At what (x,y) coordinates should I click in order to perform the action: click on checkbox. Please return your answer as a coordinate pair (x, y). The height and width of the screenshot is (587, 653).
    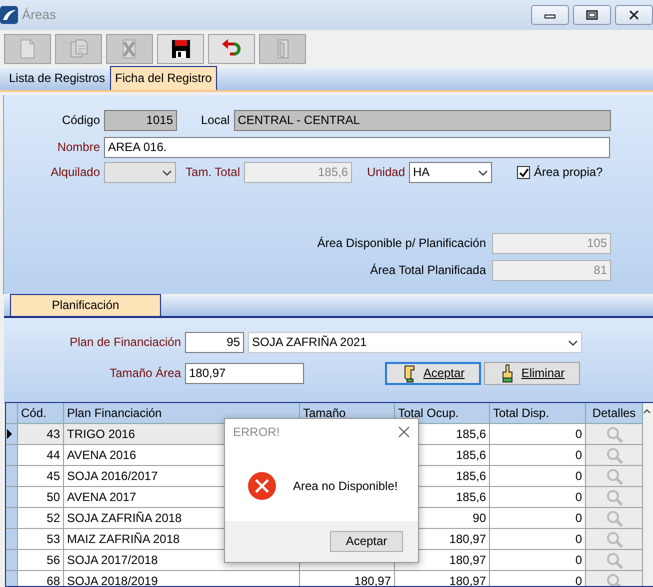
    Looking at the image, I should click on (523, 172).